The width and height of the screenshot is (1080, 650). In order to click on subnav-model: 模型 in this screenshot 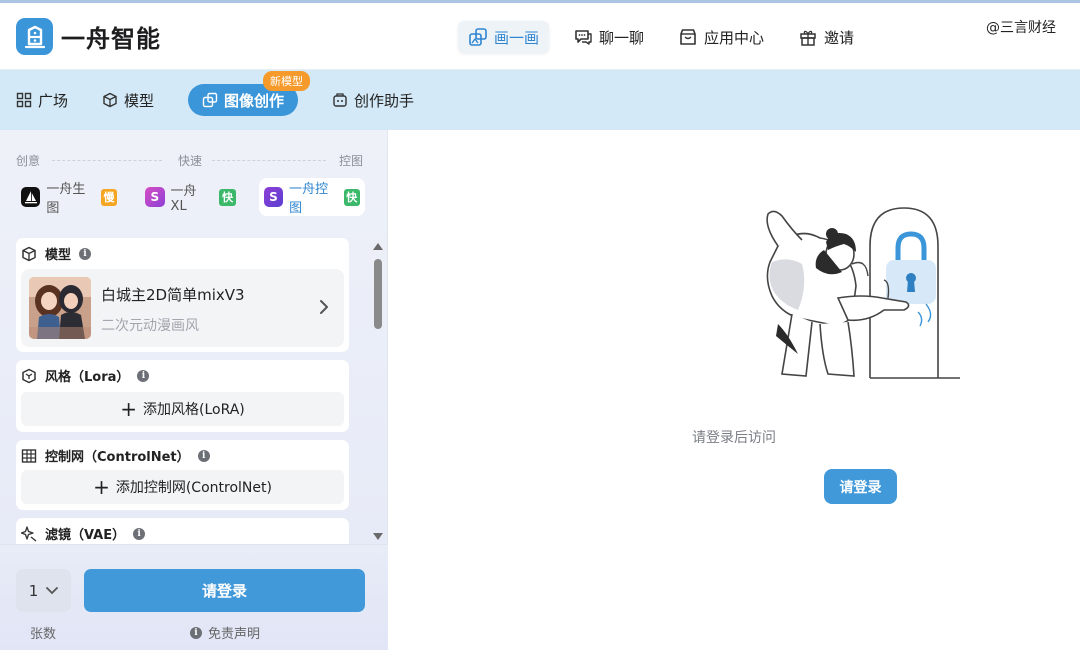, I will do `click(128, 100)`.